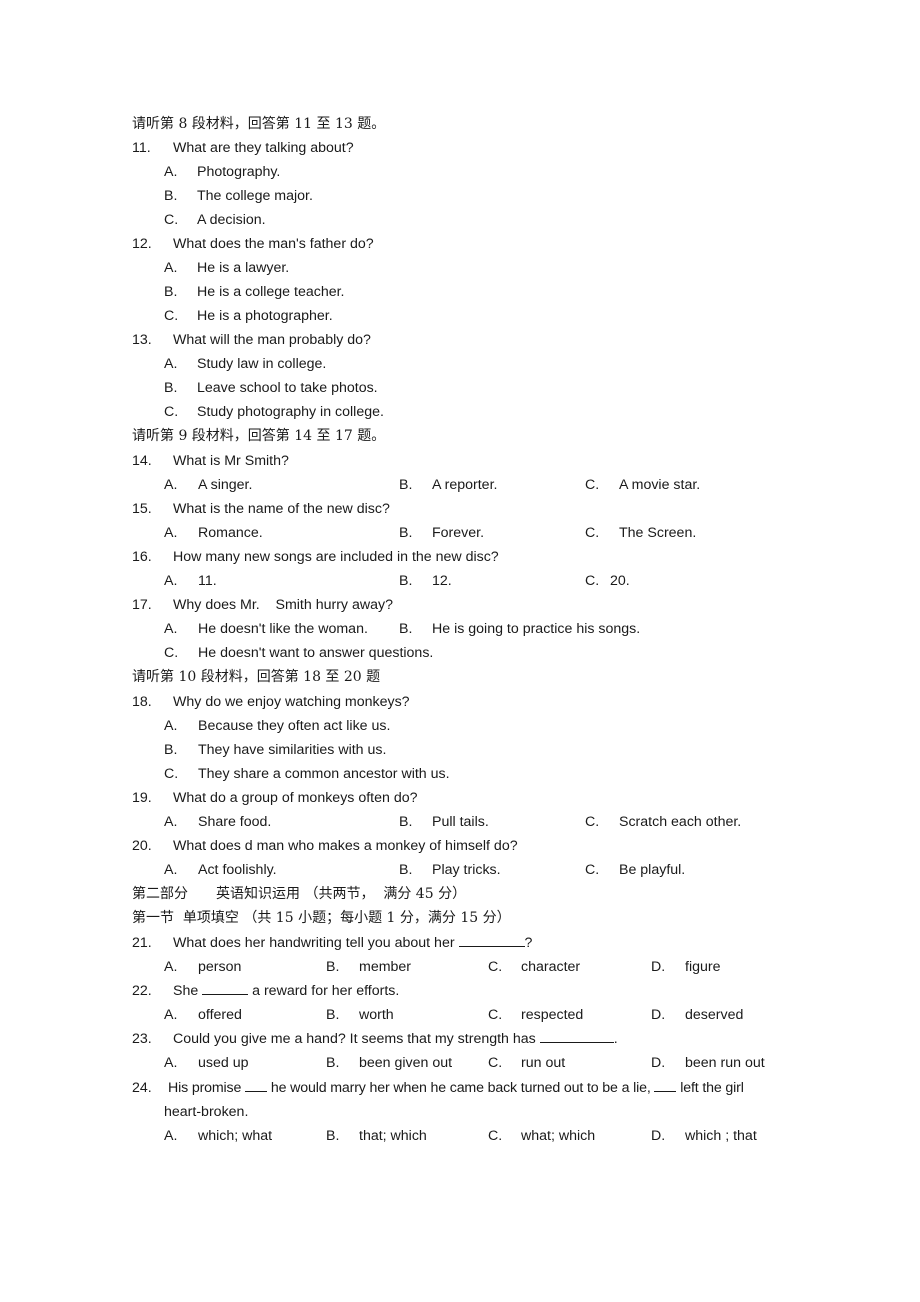  I want to click on option-text: member, so click(385, 967).